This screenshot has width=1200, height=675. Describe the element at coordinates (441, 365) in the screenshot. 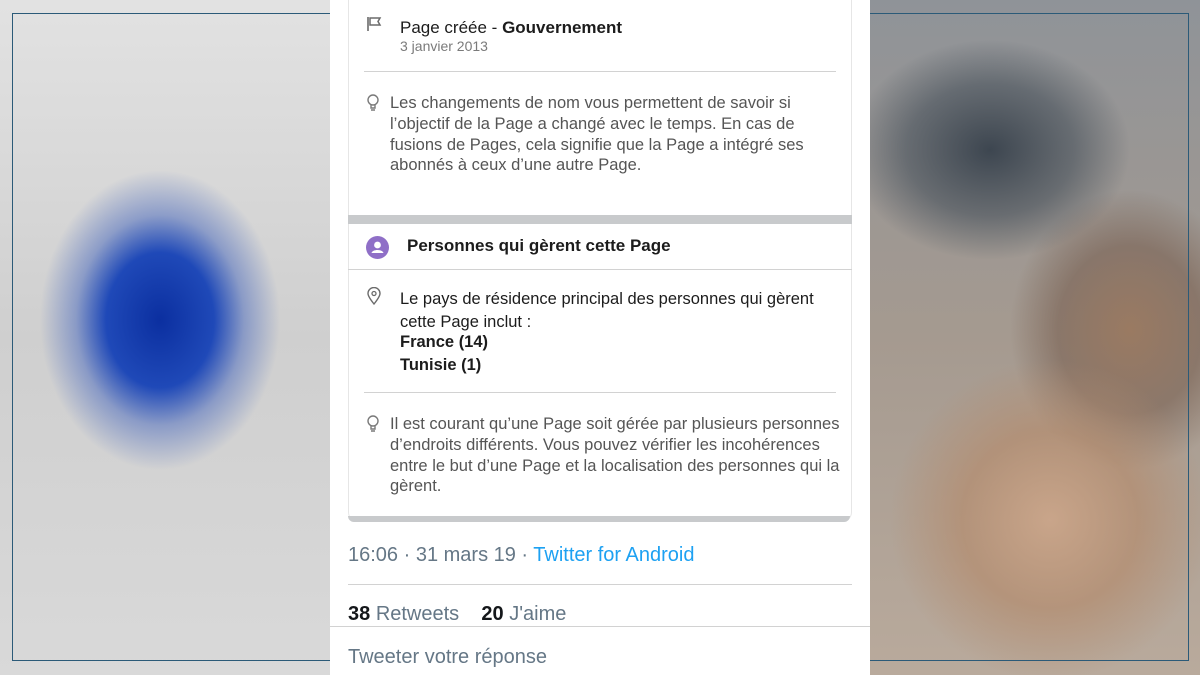

I see `country-tunisia: Tunisie (1)` at that location.